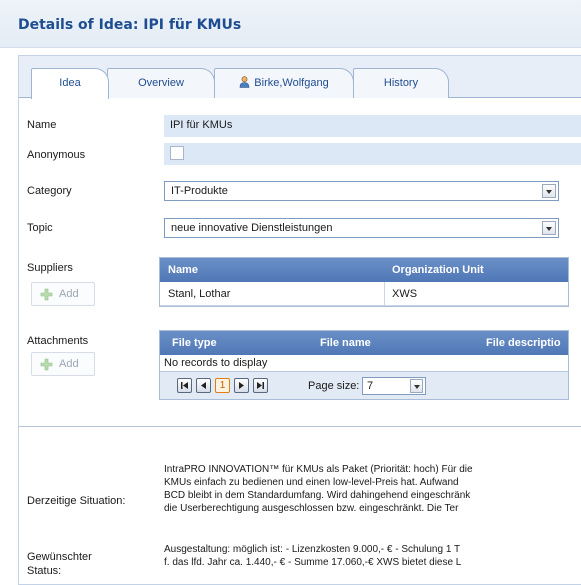  I want to click on topic-value: neue innovative Dienstleistungen, so click(252, 228).